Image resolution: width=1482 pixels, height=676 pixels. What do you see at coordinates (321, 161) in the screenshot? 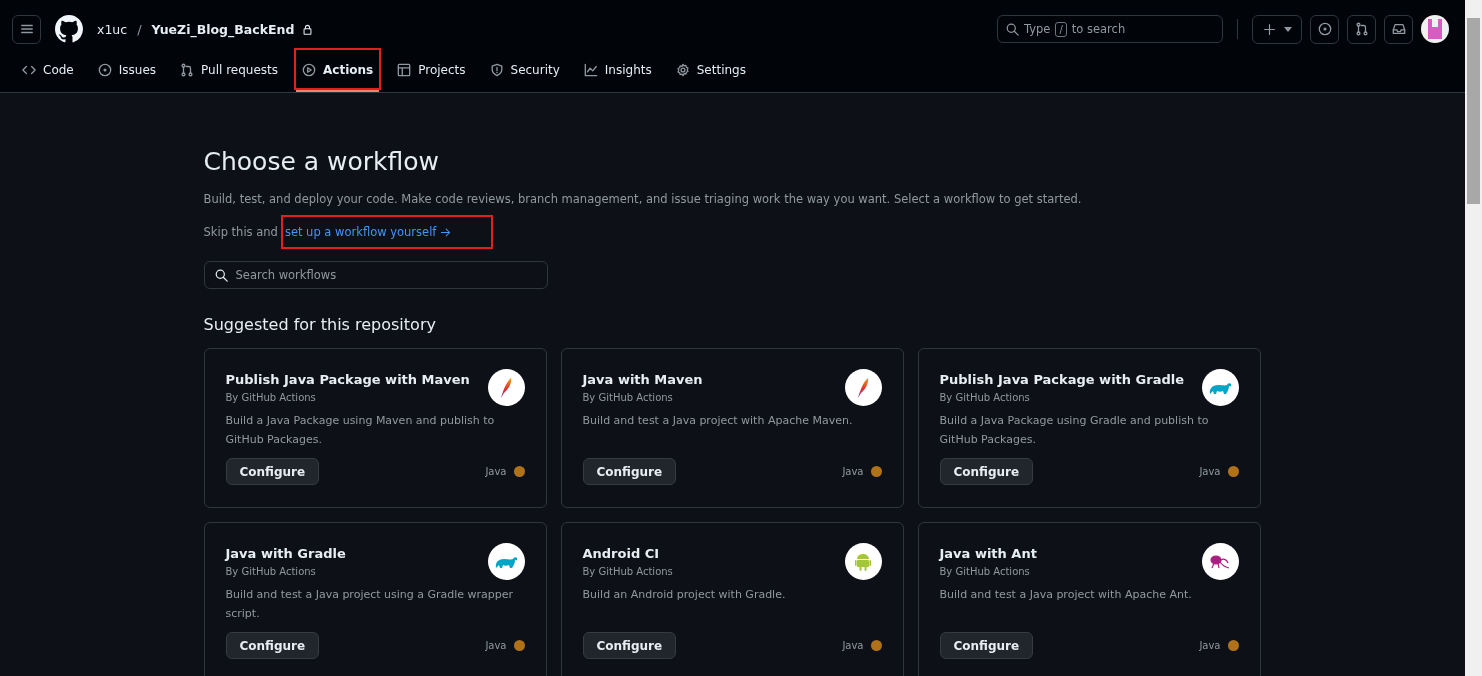
I see `page-title: Choose a workflow` at bounding box center [321, 161].